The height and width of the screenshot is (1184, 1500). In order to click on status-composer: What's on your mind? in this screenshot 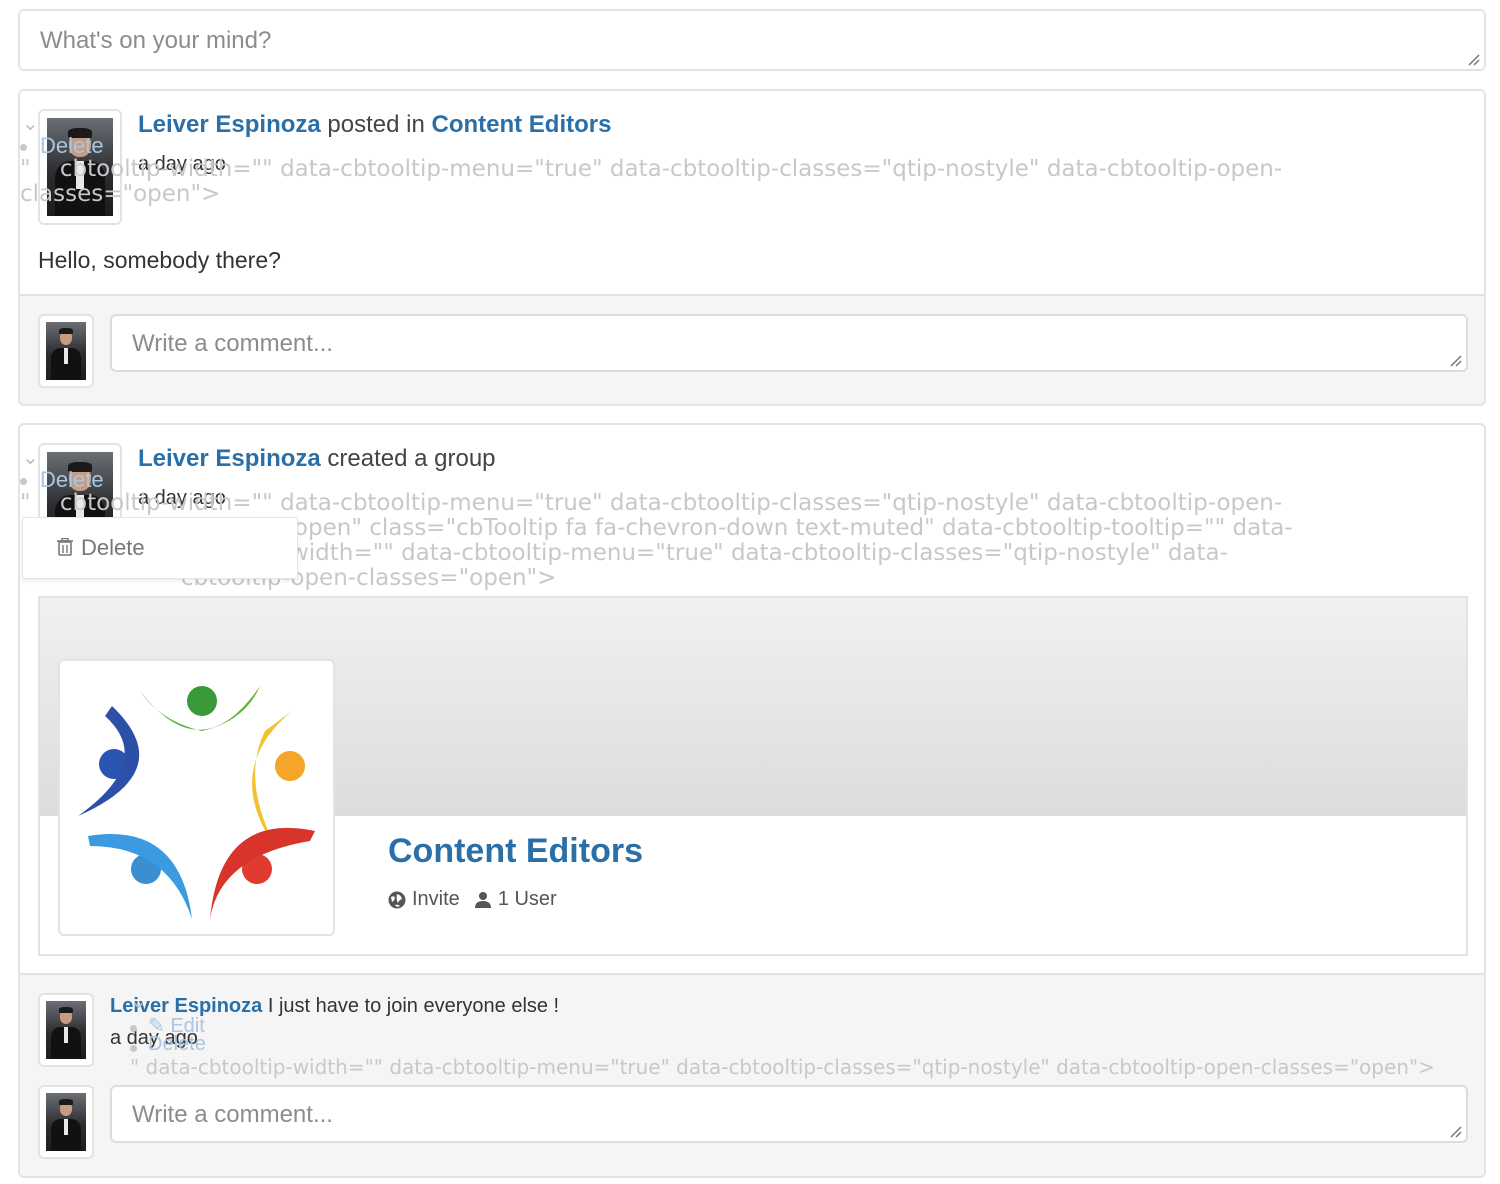, I will do `click(752, 40)`.